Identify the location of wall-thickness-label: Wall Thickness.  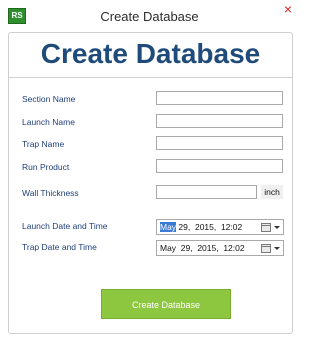
(50, 193).